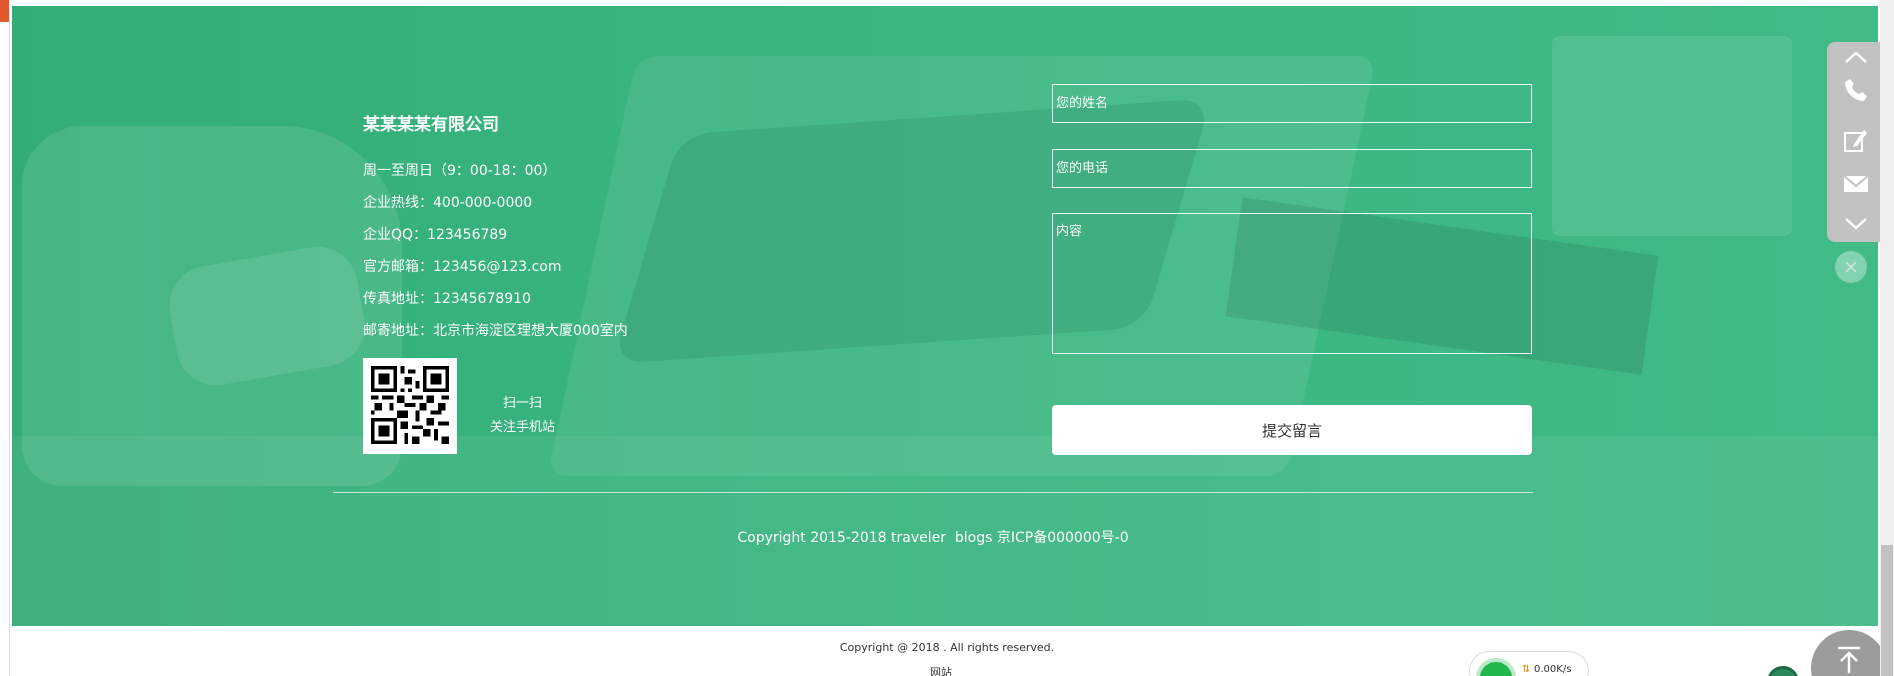 The width and height of the screenshot is (1894, 676). What do you see at coordinates (933, 492) in the screenshot?
I see `footer-divider` at bounding box center [933, 492].